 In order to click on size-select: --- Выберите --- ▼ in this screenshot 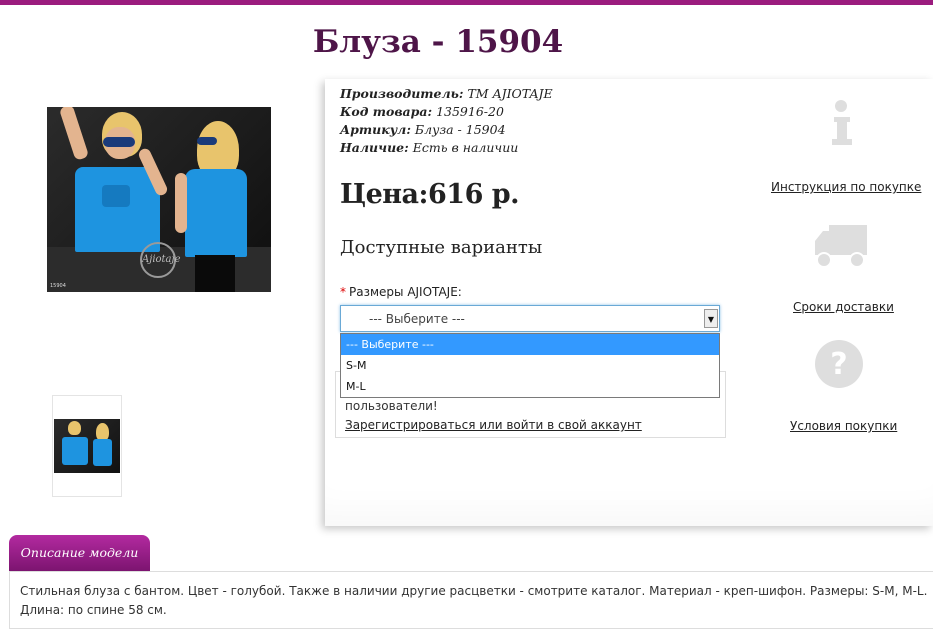, I will do `click(530, 318)`.